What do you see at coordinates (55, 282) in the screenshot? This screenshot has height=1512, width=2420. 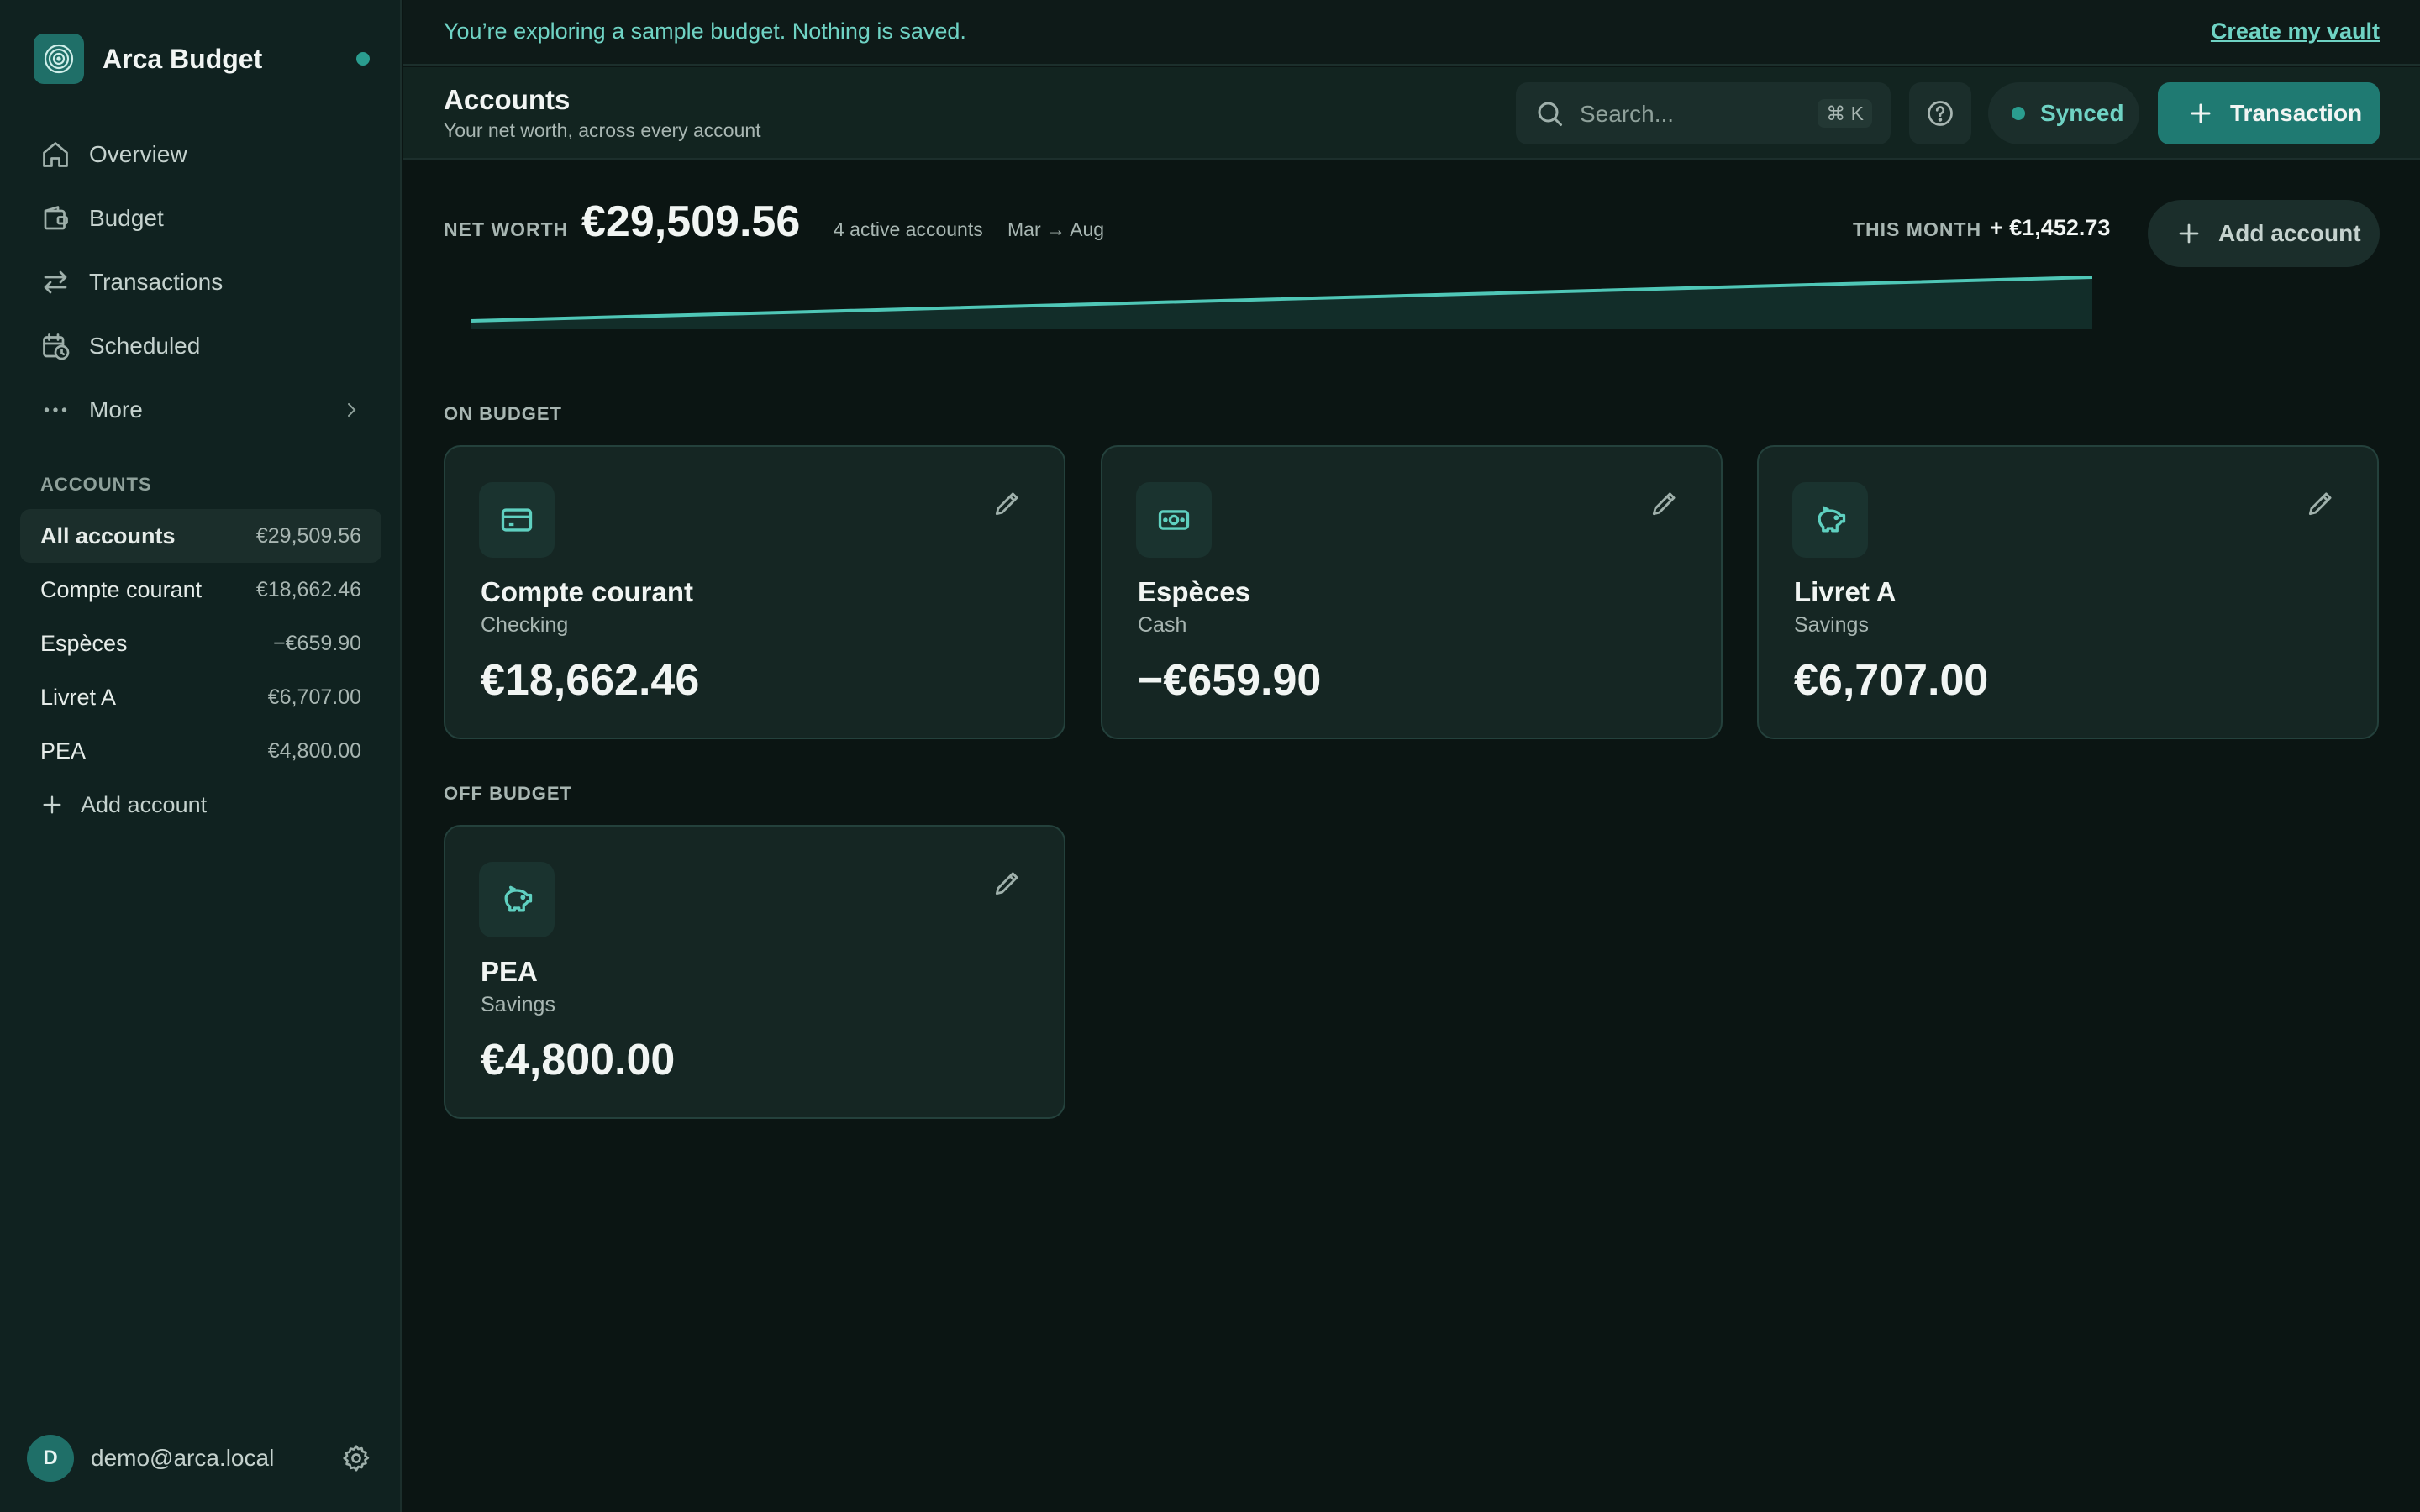 I see `arrows-swap-icon` at bounding box center [55, 282].